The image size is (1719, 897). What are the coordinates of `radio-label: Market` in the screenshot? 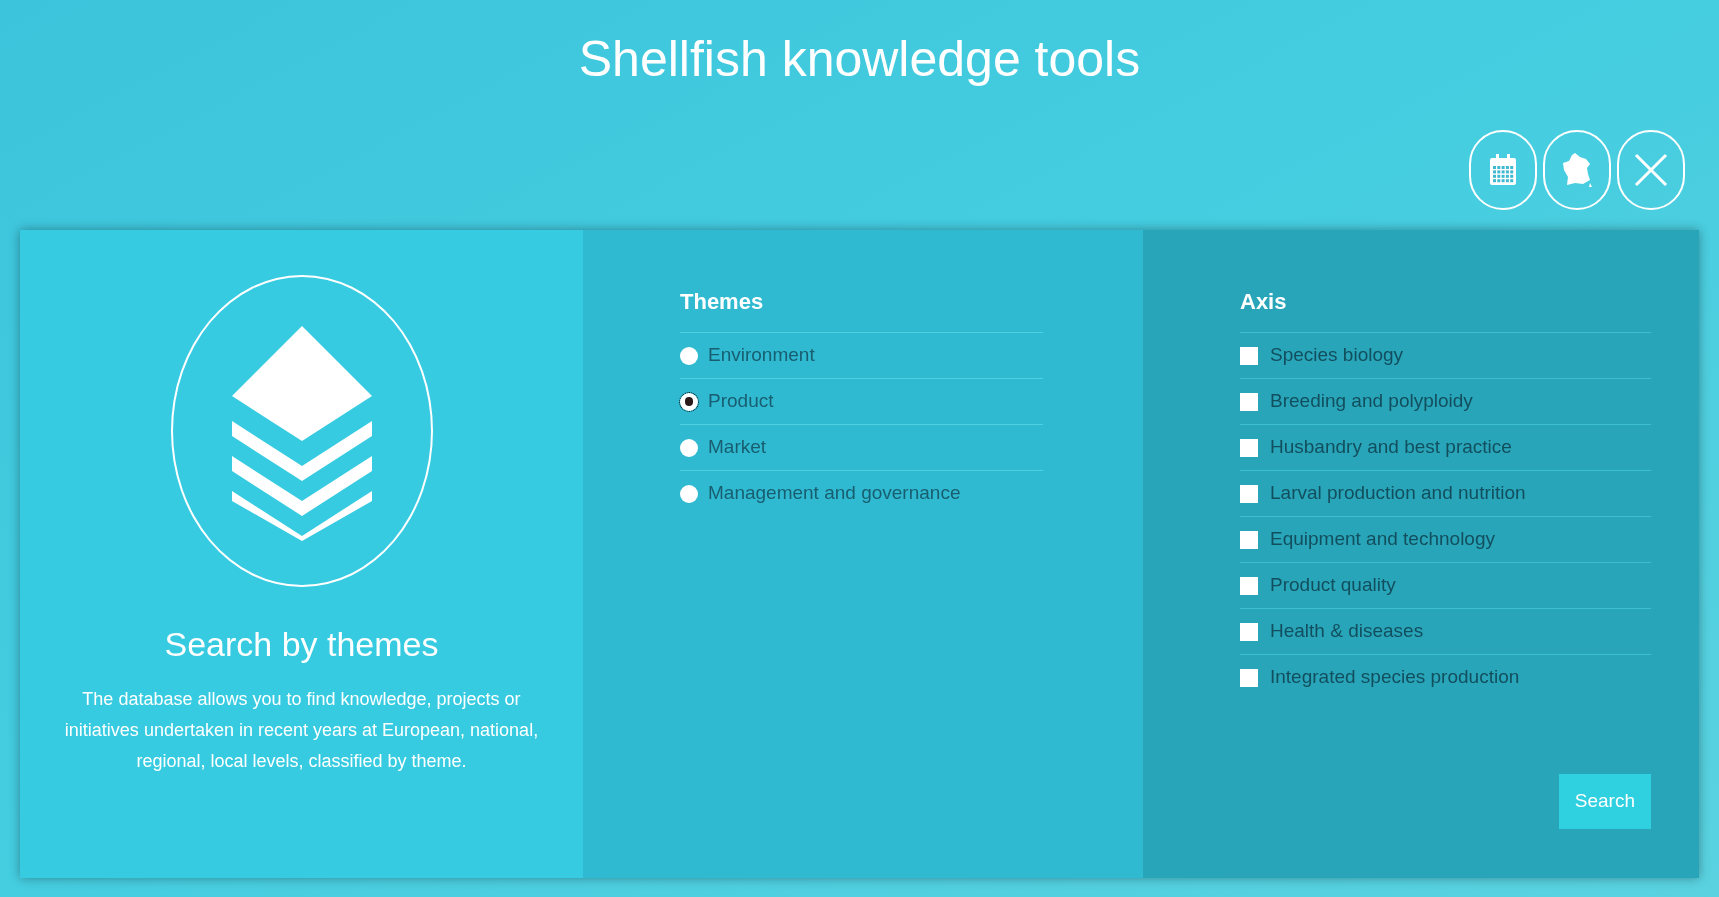 It's located at (737, 447).